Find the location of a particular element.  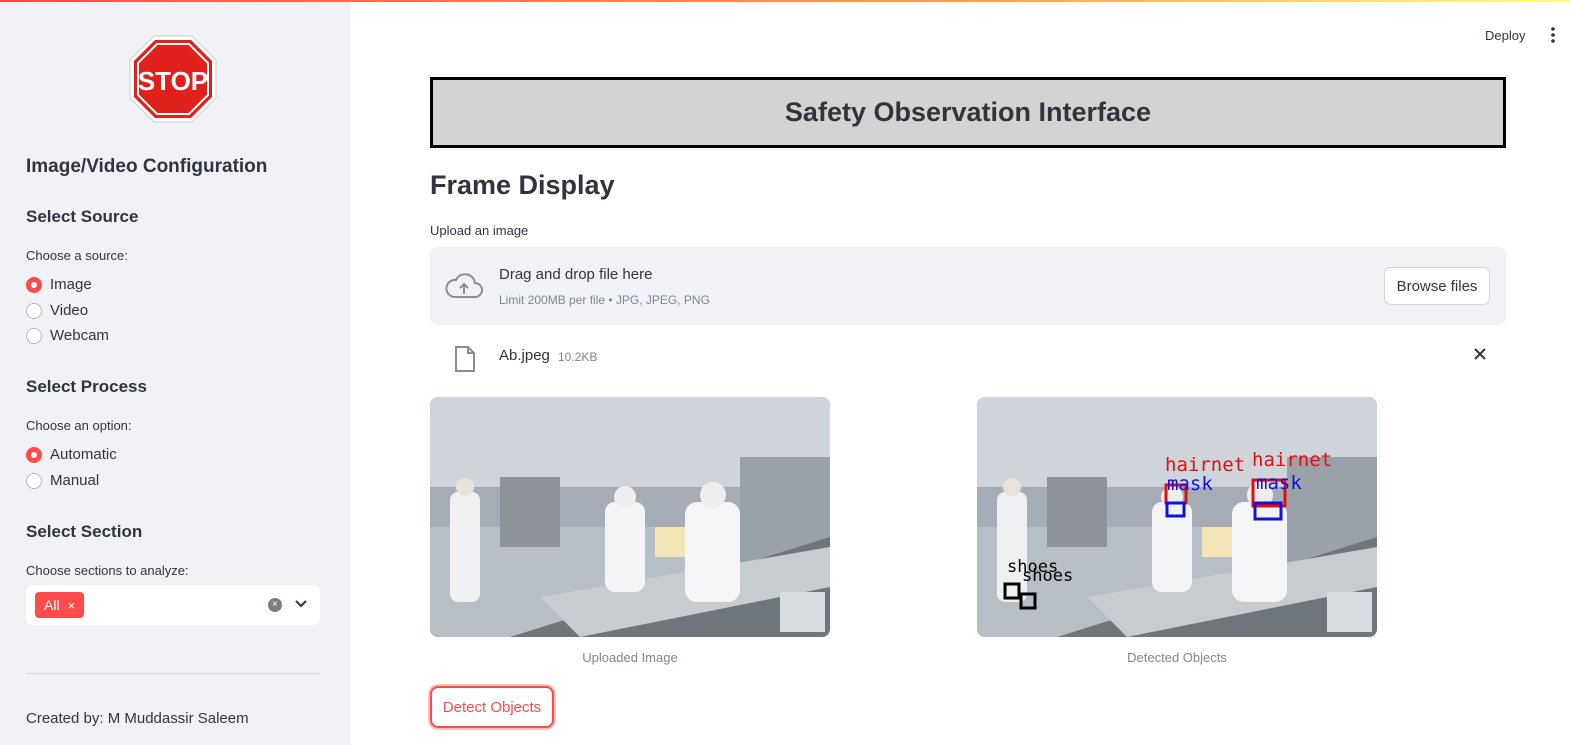

tag-label: All is located at coordinates (52, 605).